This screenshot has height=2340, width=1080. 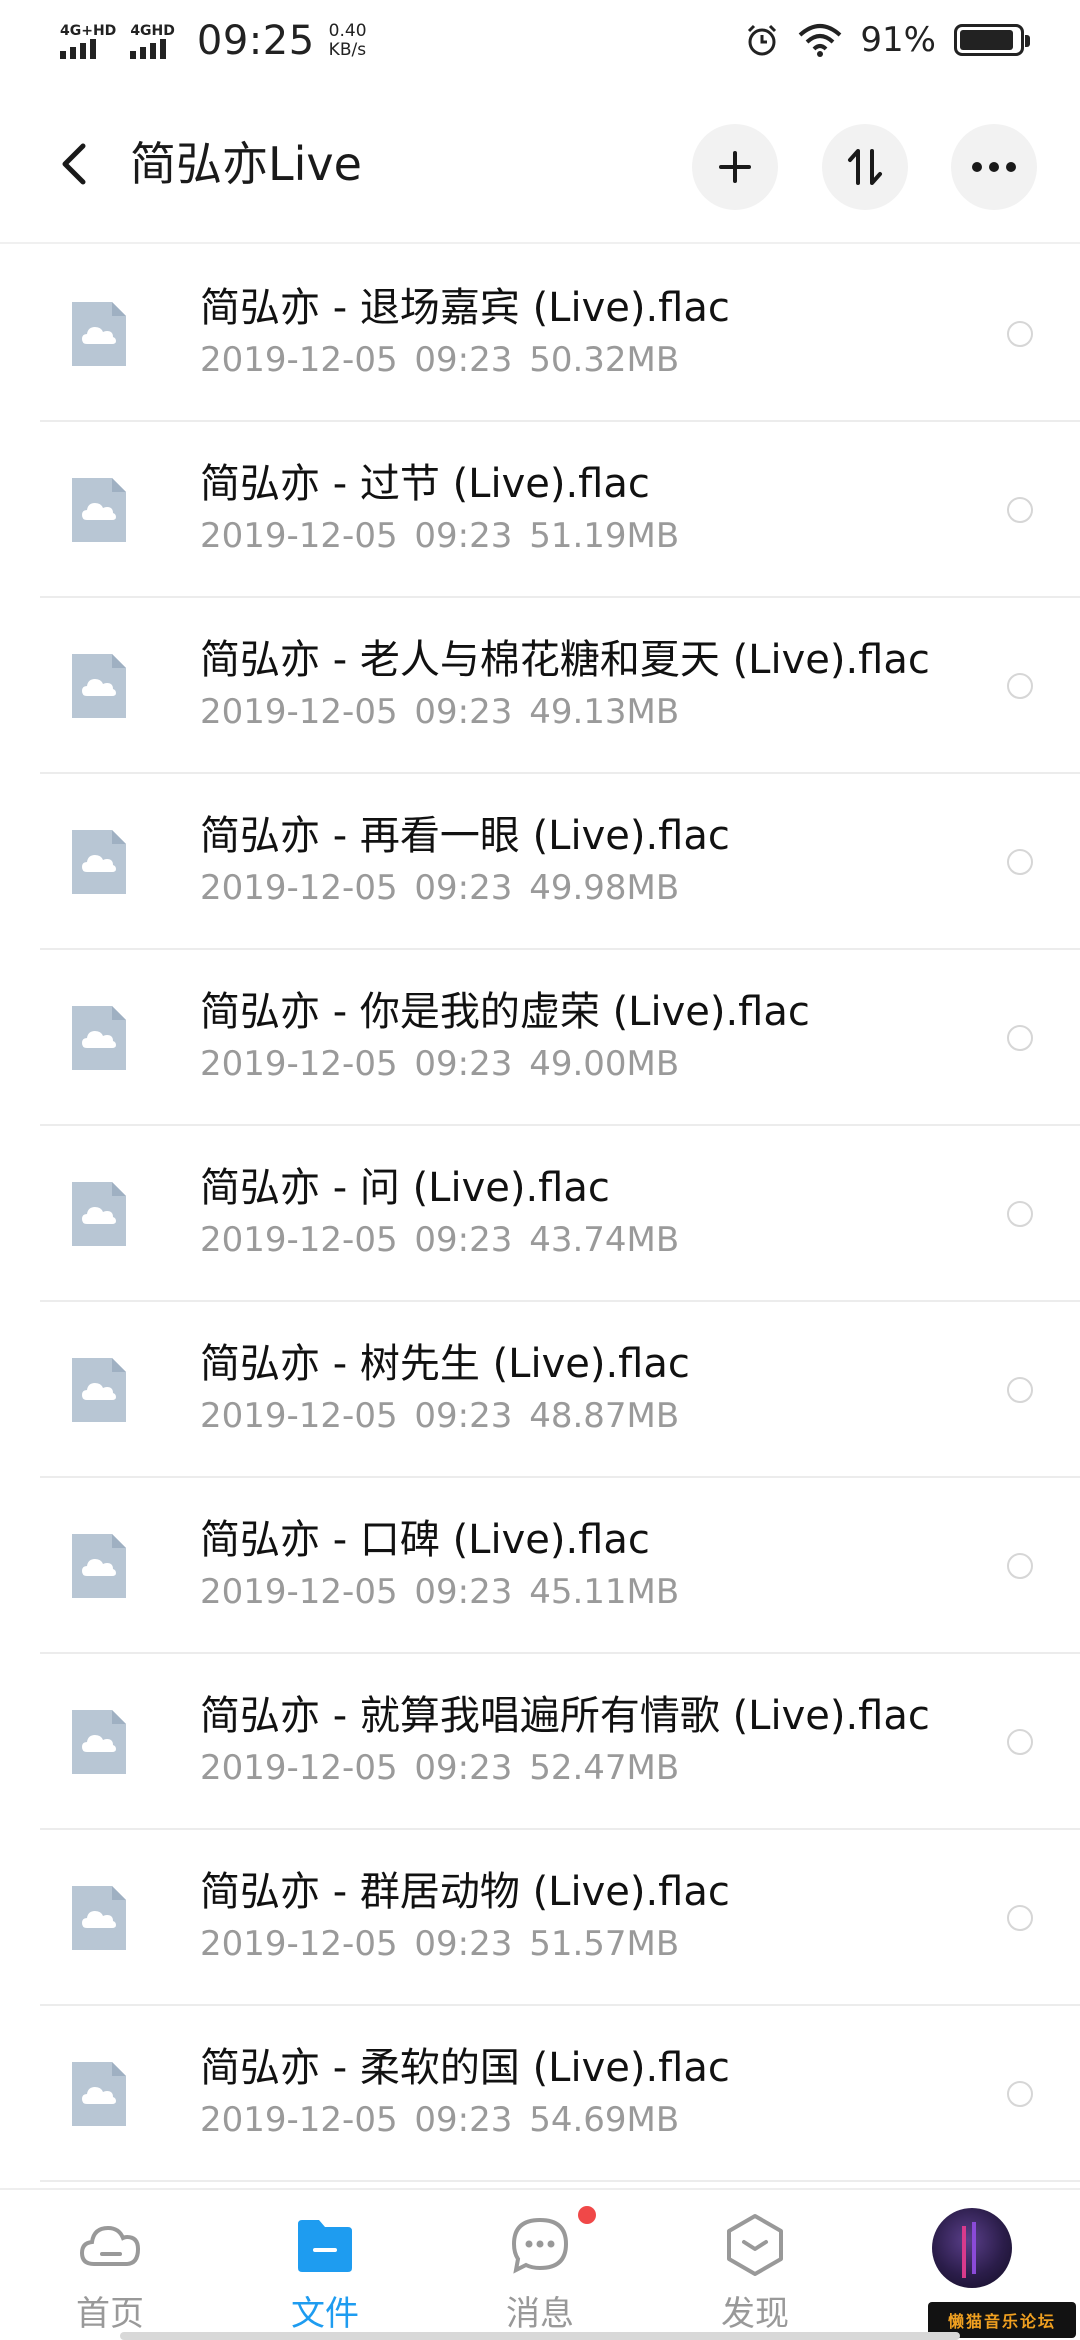 I want to click on sort-arrows-icon, so click(x=865, y=167).